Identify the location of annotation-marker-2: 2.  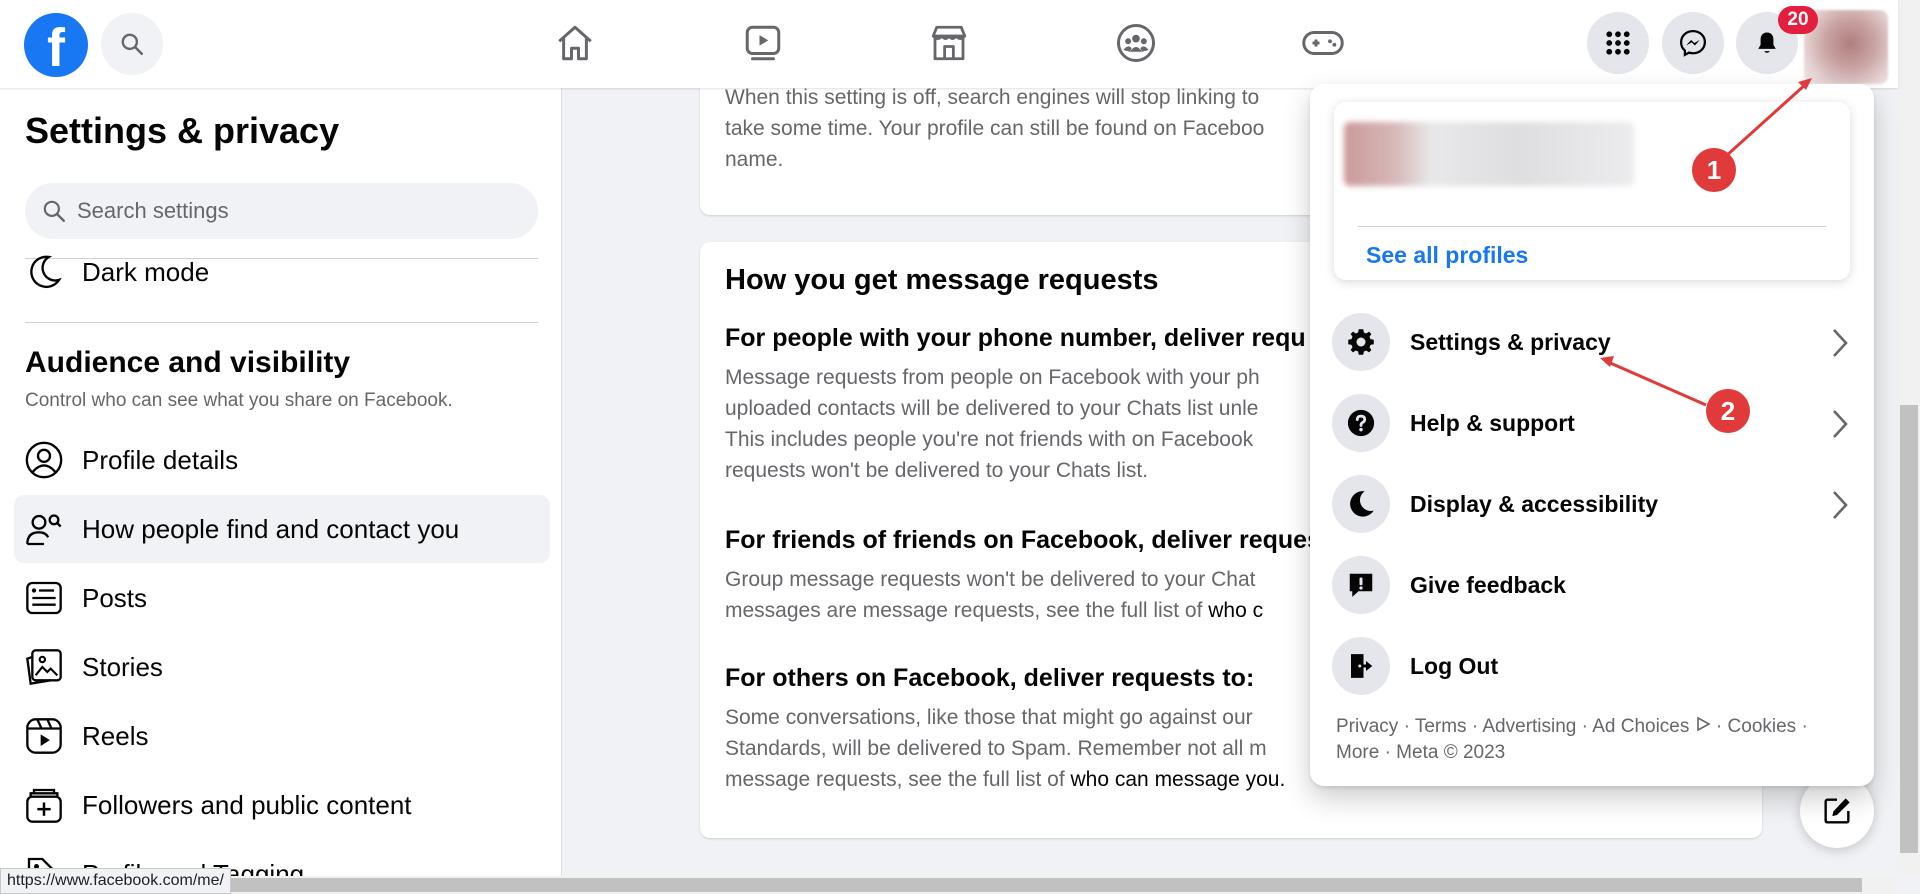
(1728, 411).